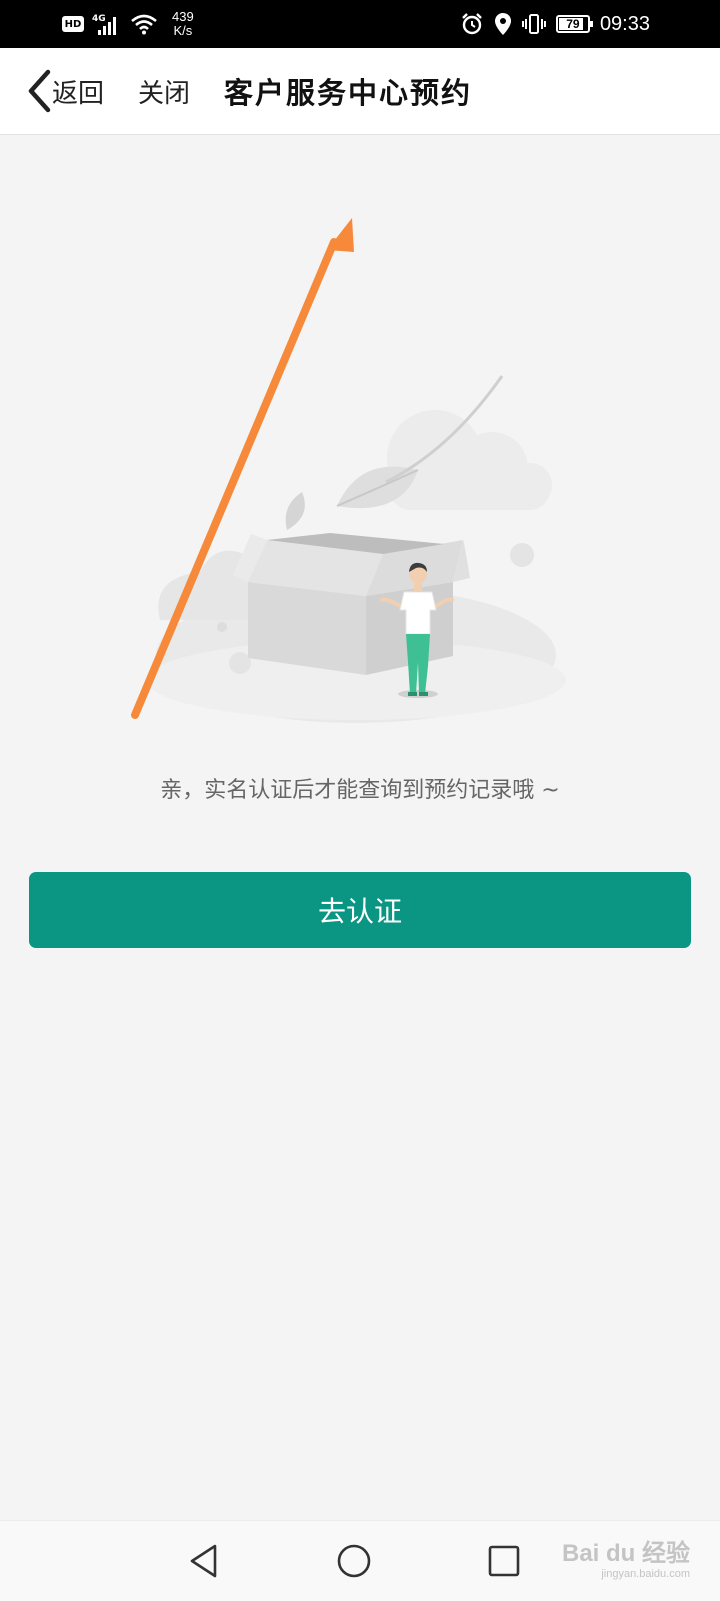 The height and width of the screenshot is (1601, 720). I want to click on watermark-brand: Bai du 经验, so click(625, 1553).